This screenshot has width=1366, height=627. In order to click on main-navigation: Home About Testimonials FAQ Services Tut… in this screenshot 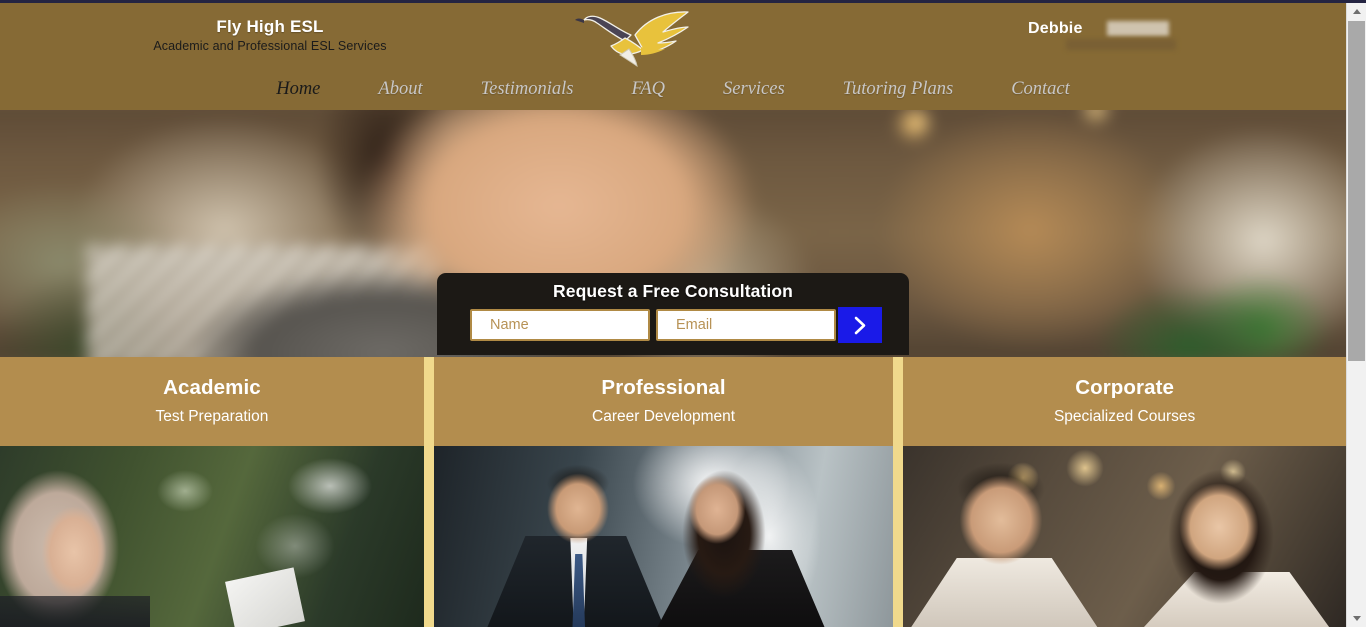, I will do `click(673, 93)`.